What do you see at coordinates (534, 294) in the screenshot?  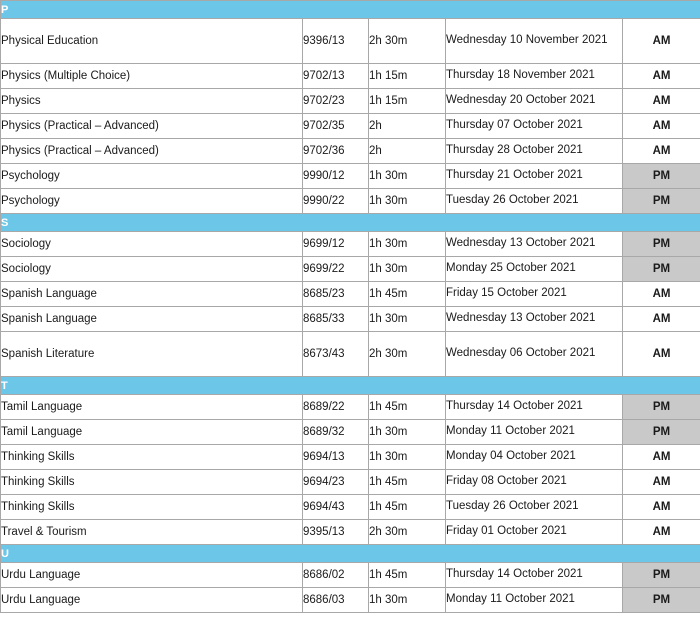 I see `exam-date: Friday 15 October 2021` at bounding box center [534, 294].